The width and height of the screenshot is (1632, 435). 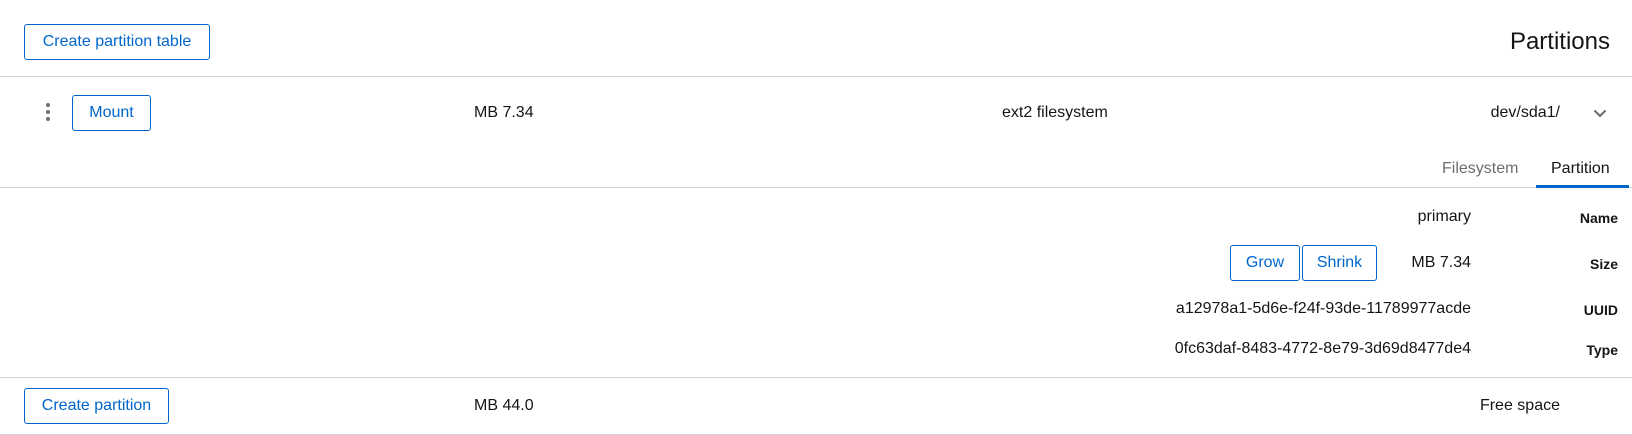 What do you see at coordinates (1598, 218) in the screenshot?
I see `name-label: Name` at bounding box center [1598, 218].